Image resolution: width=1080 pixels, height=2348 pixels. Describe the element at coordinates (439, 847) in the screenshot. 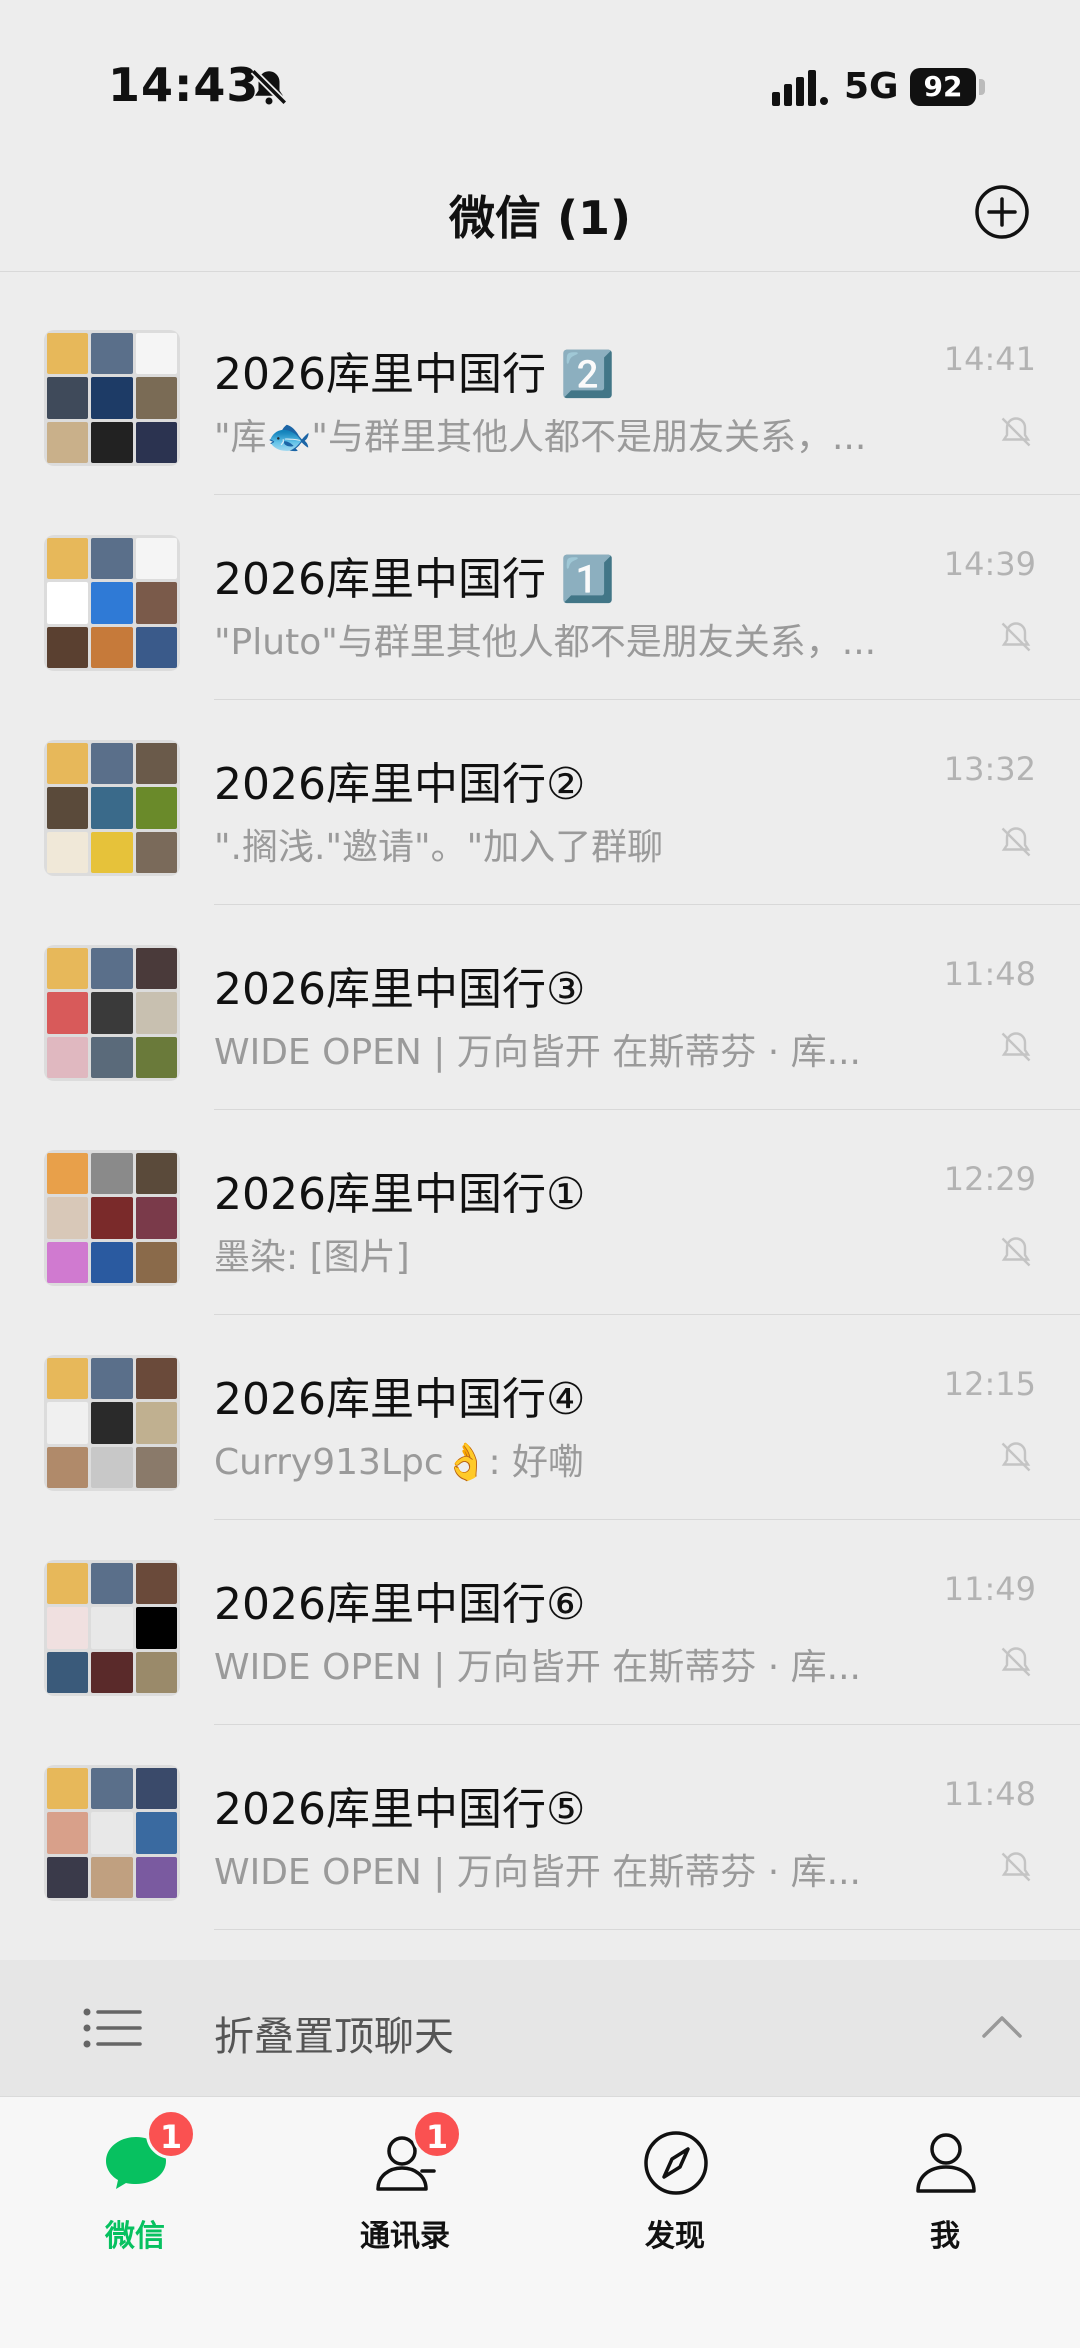

I see `chat-preview: ".搁浅."邀请"。"加入了群聊` at that location.